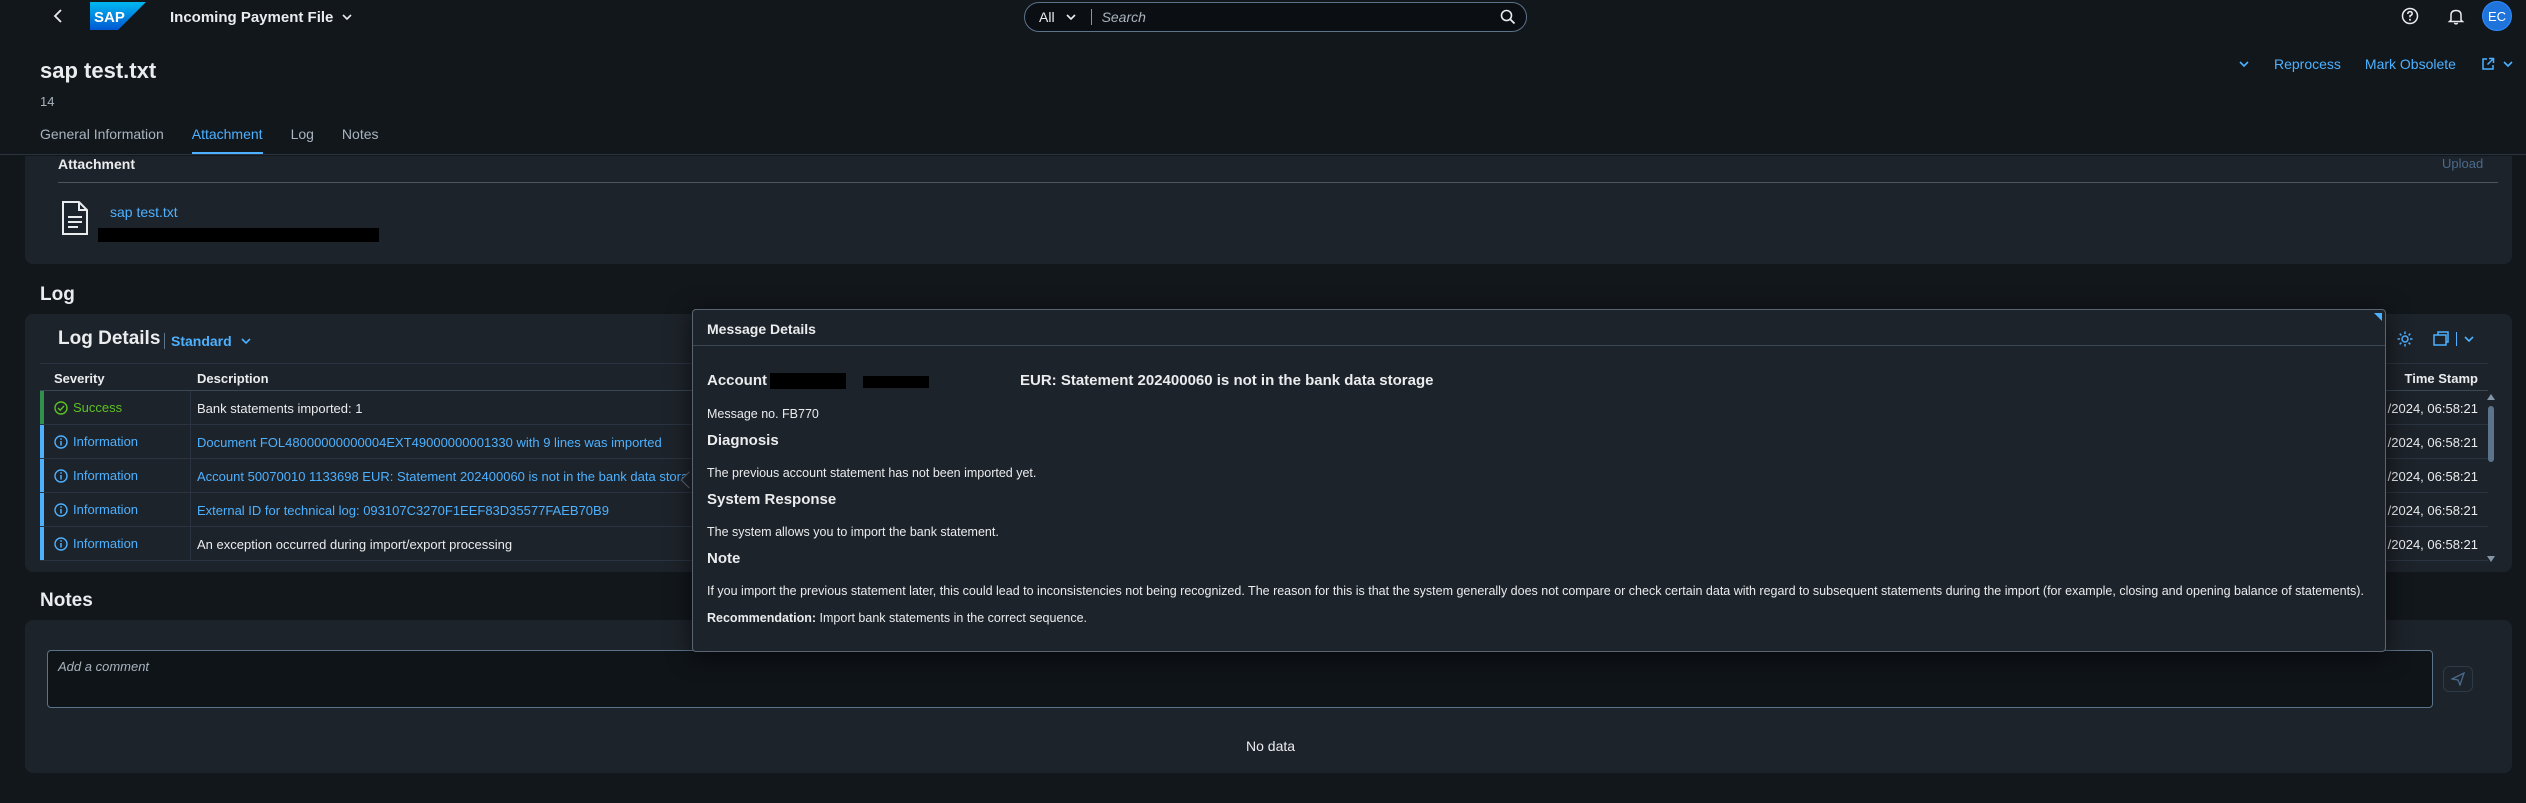 The height and width of the screenshot is (803, 2526). Describe the element at coordinates (2441, 378) in the screenshot. I see `column-header-timestamp: Time Stamp` at that location.